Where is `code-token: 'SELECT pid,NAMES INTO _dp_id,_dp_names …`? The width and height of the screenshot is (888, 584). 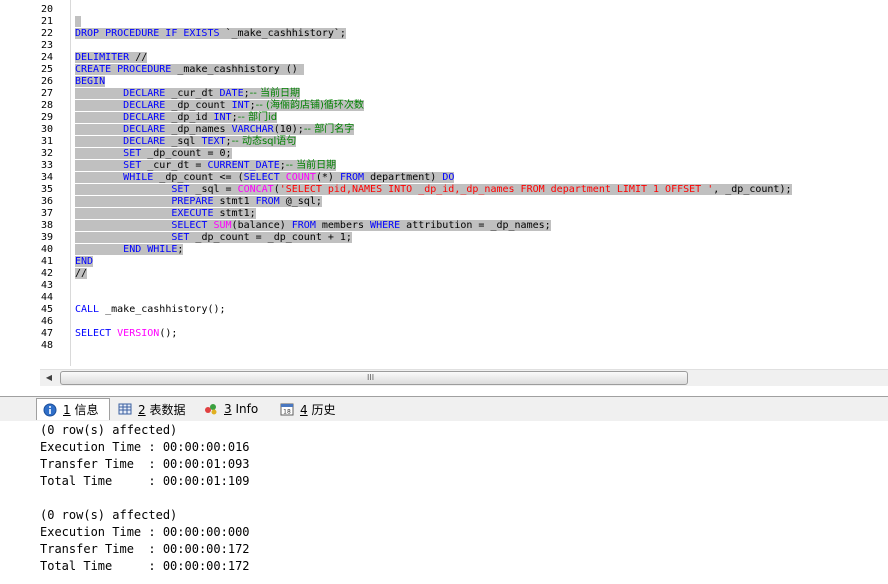 code-token: 'SELECT pid,NAMES INTO _dp_id,_dp_names … is located at coordinates (496, 189).